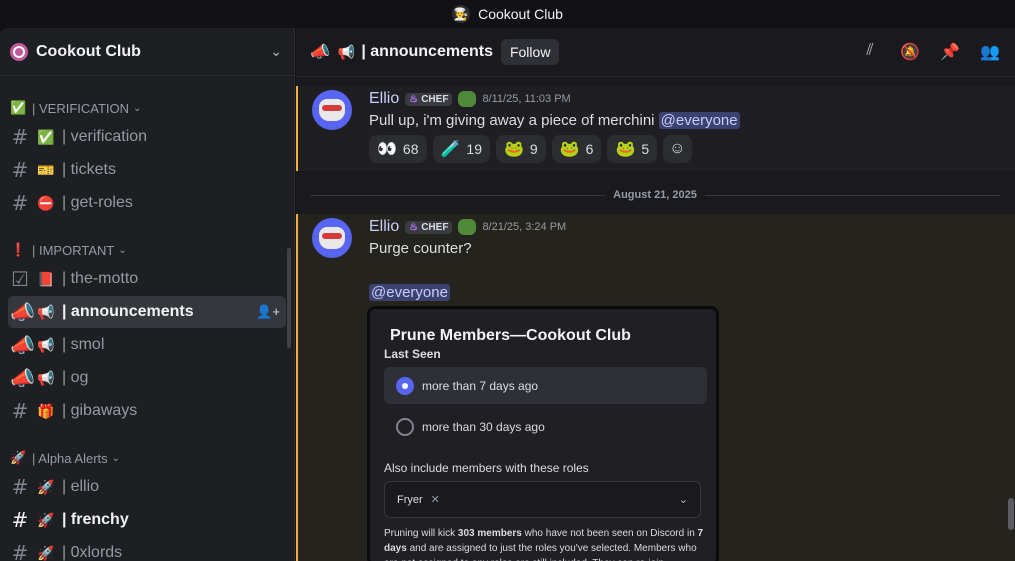 The height and width of the screenshot is (561, 1015). I want to click on member-list-icon: 👥, so click(990, 52).